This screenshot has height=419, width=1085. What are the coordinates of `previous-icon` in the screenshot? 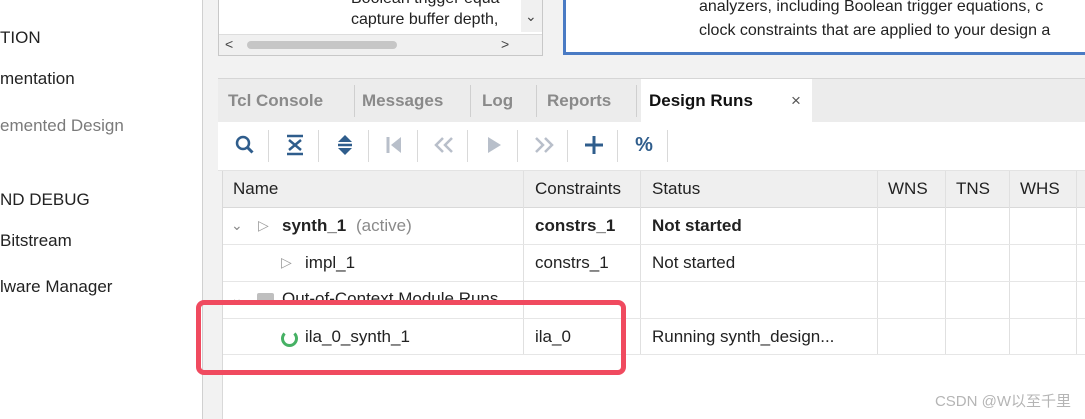 It's located at (444, 145).